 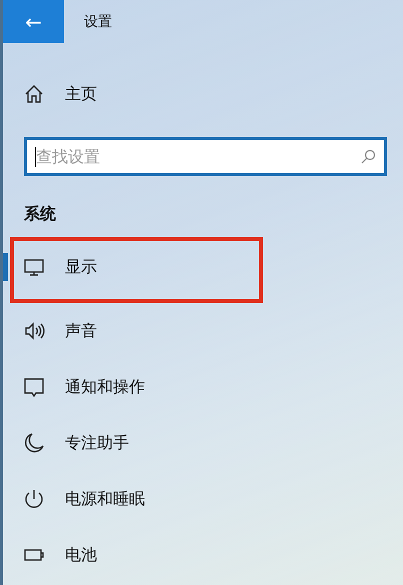 What do you see at coordinates (368, 156) in the screenshot?
I see `search-icon` at bounding box center [368, 156].